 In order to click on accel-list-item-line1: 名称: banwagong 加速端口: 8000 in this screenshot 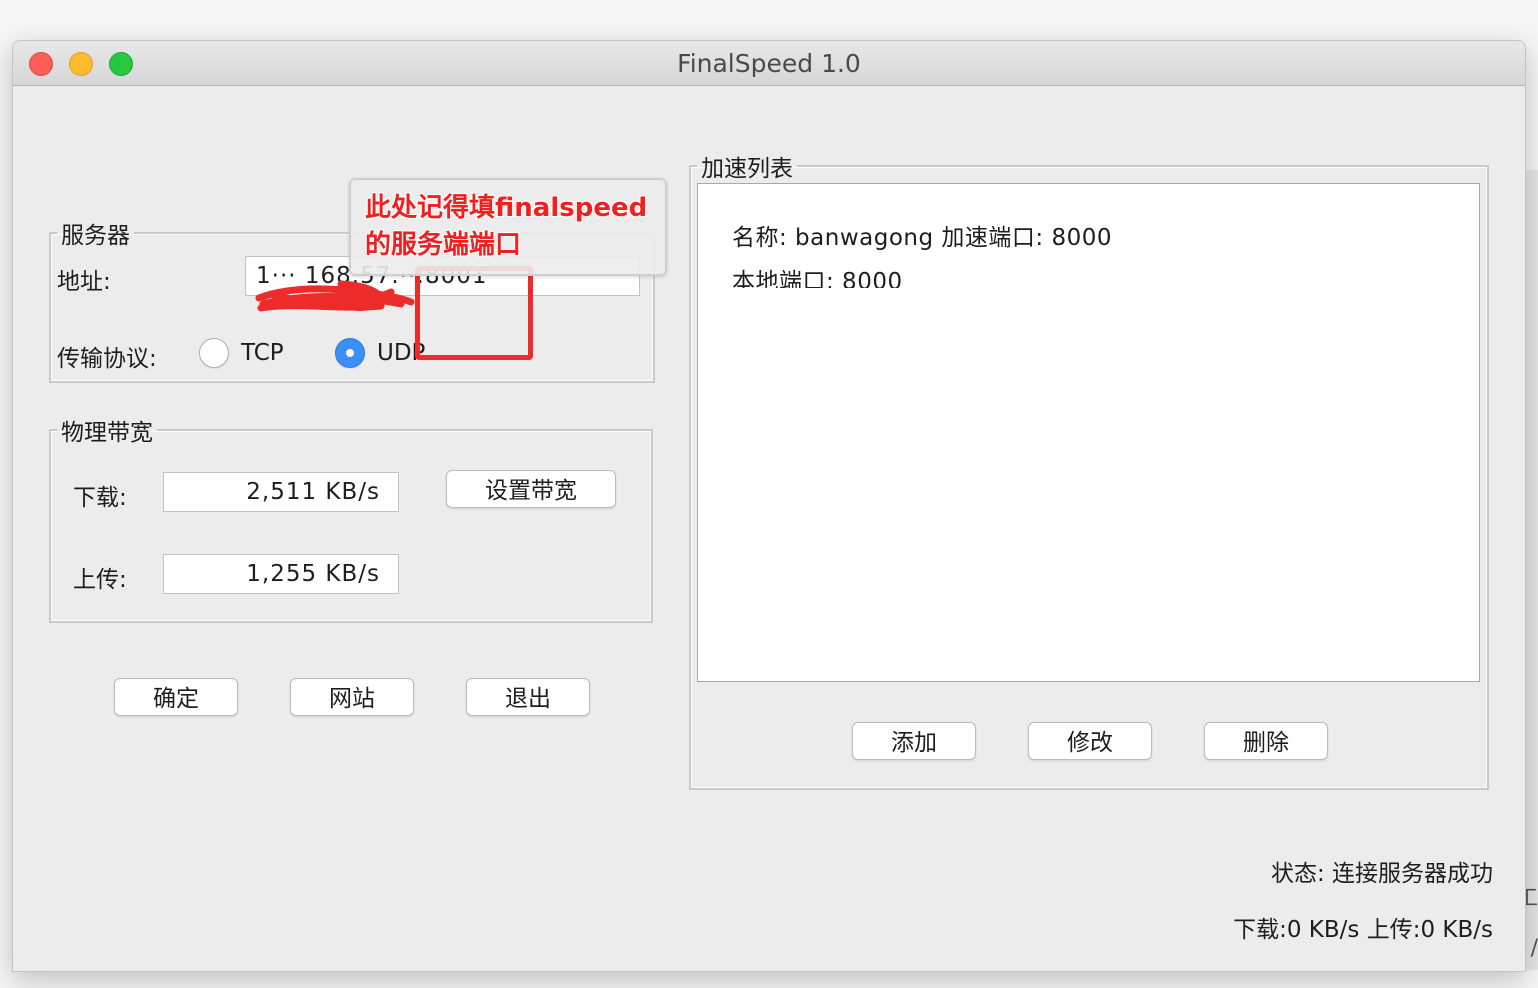, I will do `click(922, 235)`.